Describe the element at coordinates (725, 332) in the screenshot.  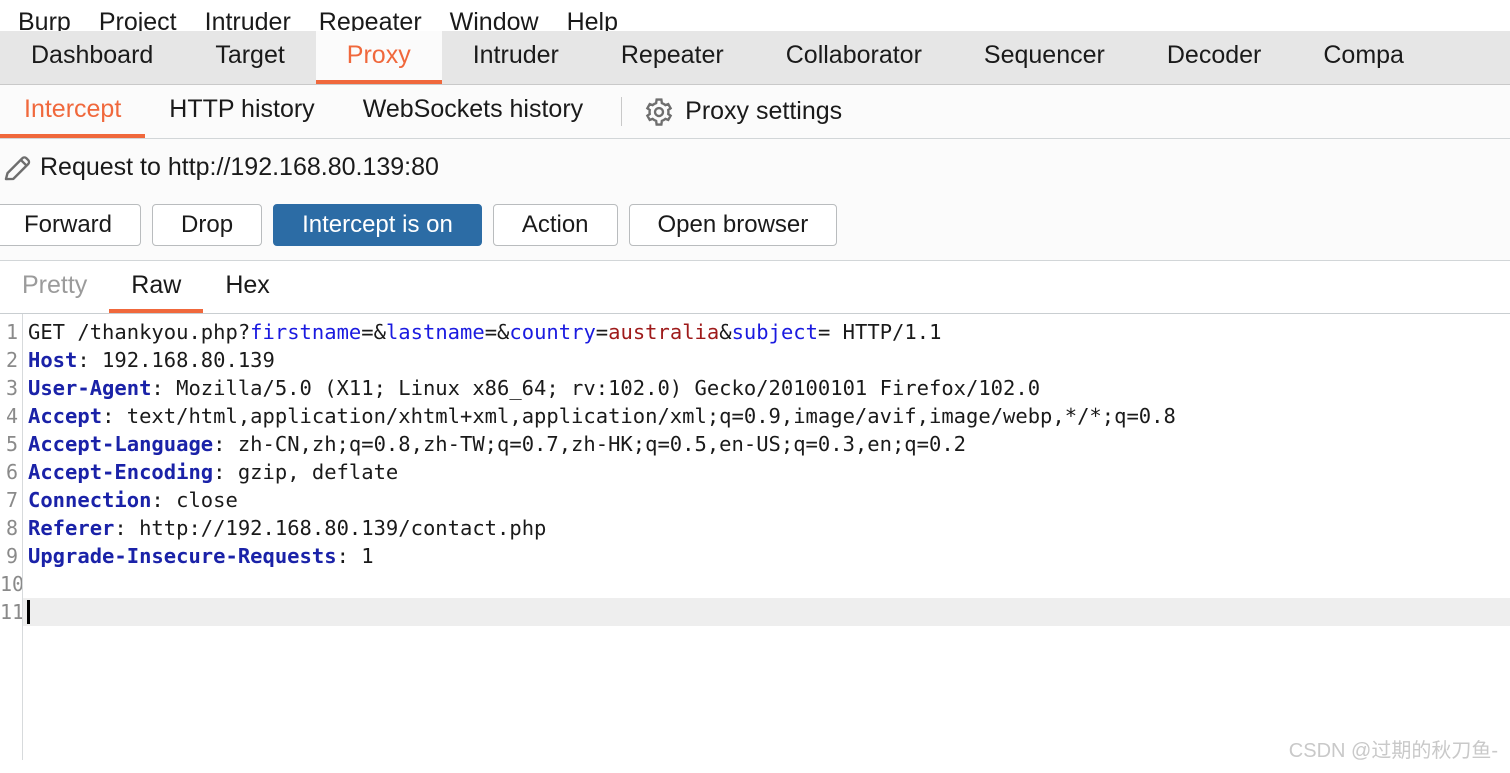
I see `code-token: &` at that location.